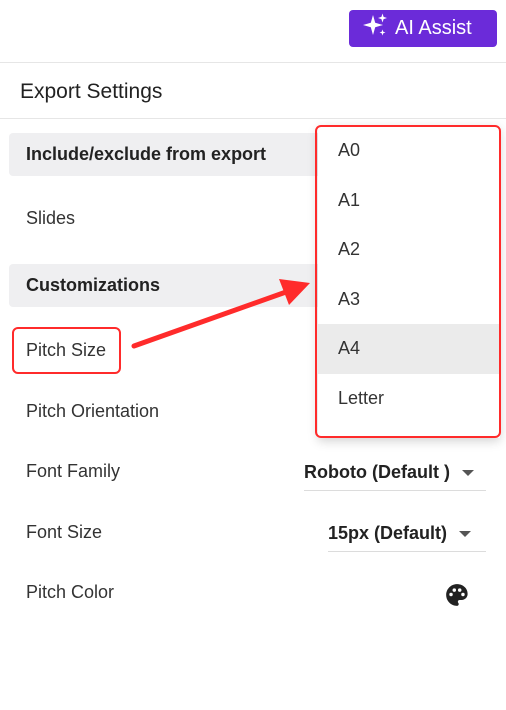 The width and height of the screenshot is (506, 710). What do you see at coordinates (51, 218) in the screenshot?
I see `slides-label: Slides` at bounding box center [51, 218].